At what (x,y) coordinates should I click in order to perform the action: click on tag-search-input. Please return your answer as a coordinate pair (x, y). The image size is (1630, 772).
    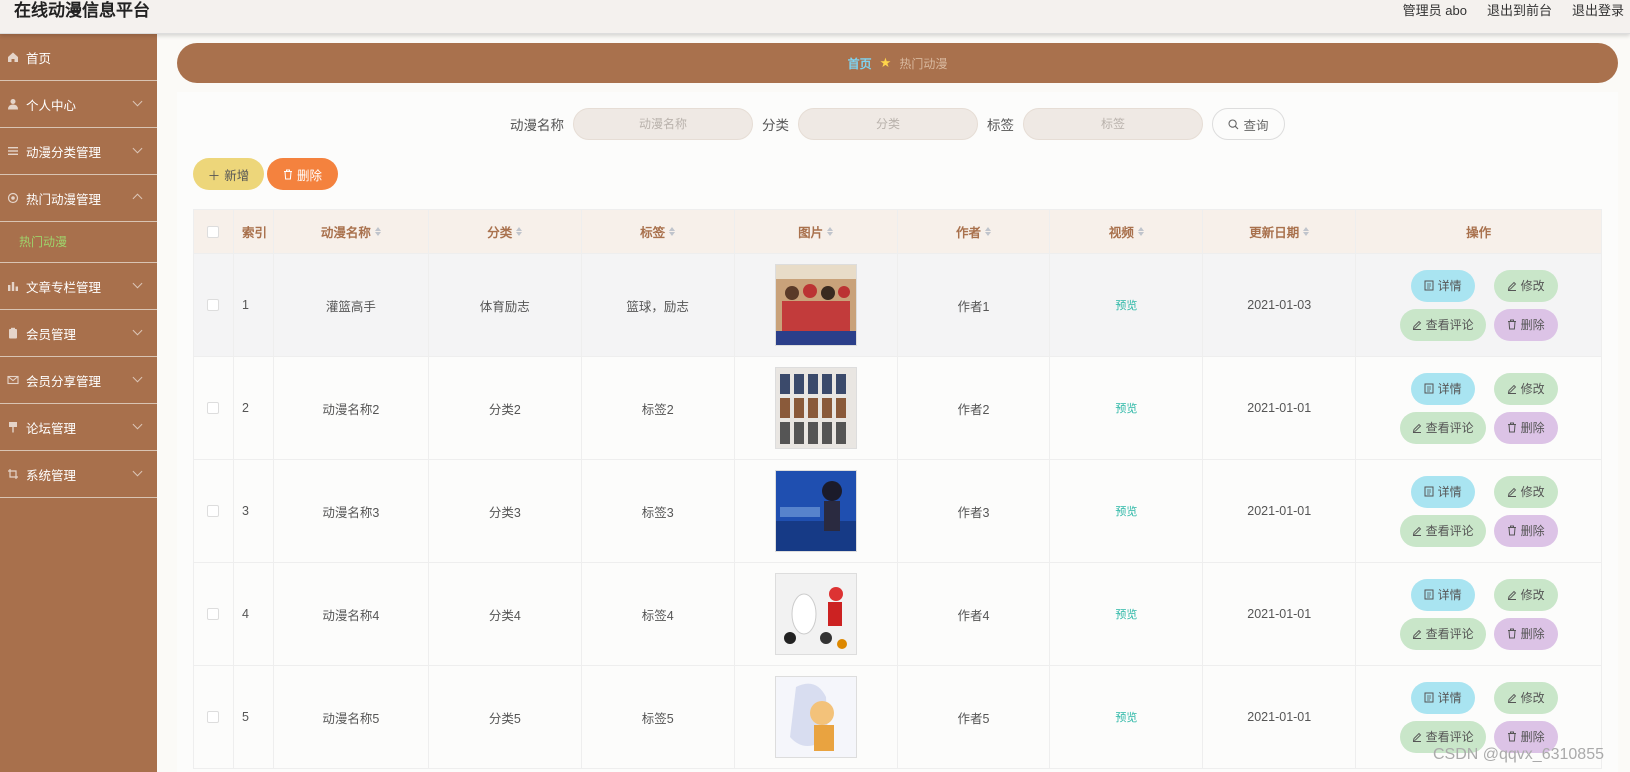
    Looking at the image, I should click on (1113, 124).